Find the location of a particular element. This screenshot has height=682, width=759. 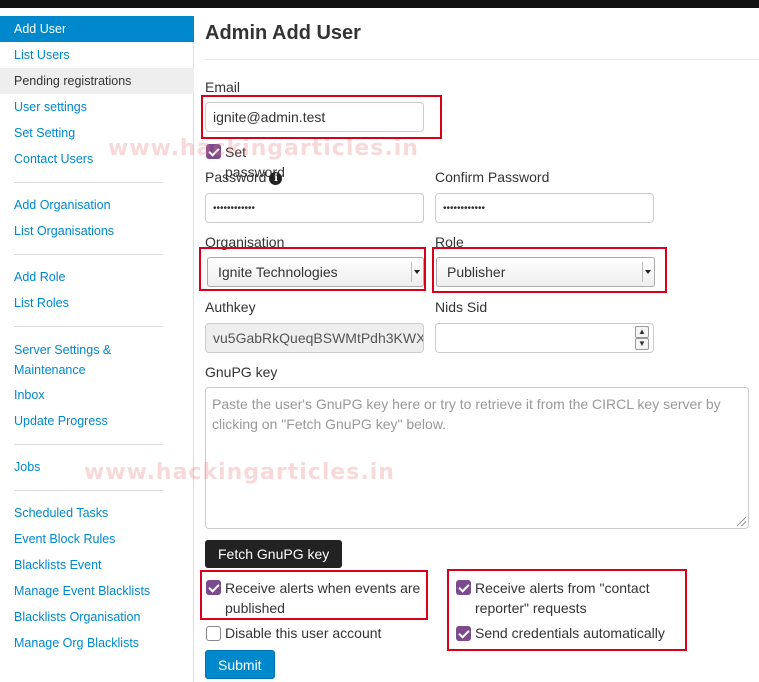

authkey-label: Authkey is located at coordinates (230, 307).